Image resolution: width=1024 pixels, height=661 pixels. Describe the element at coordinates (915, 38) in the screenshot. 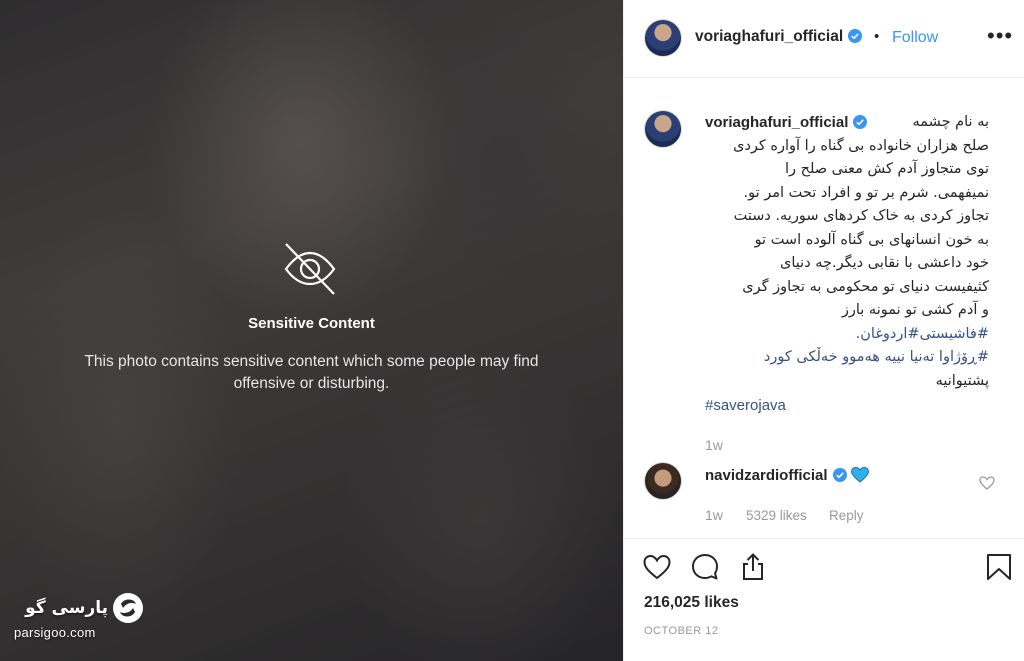

I see `follow-button: Follow` at that location.